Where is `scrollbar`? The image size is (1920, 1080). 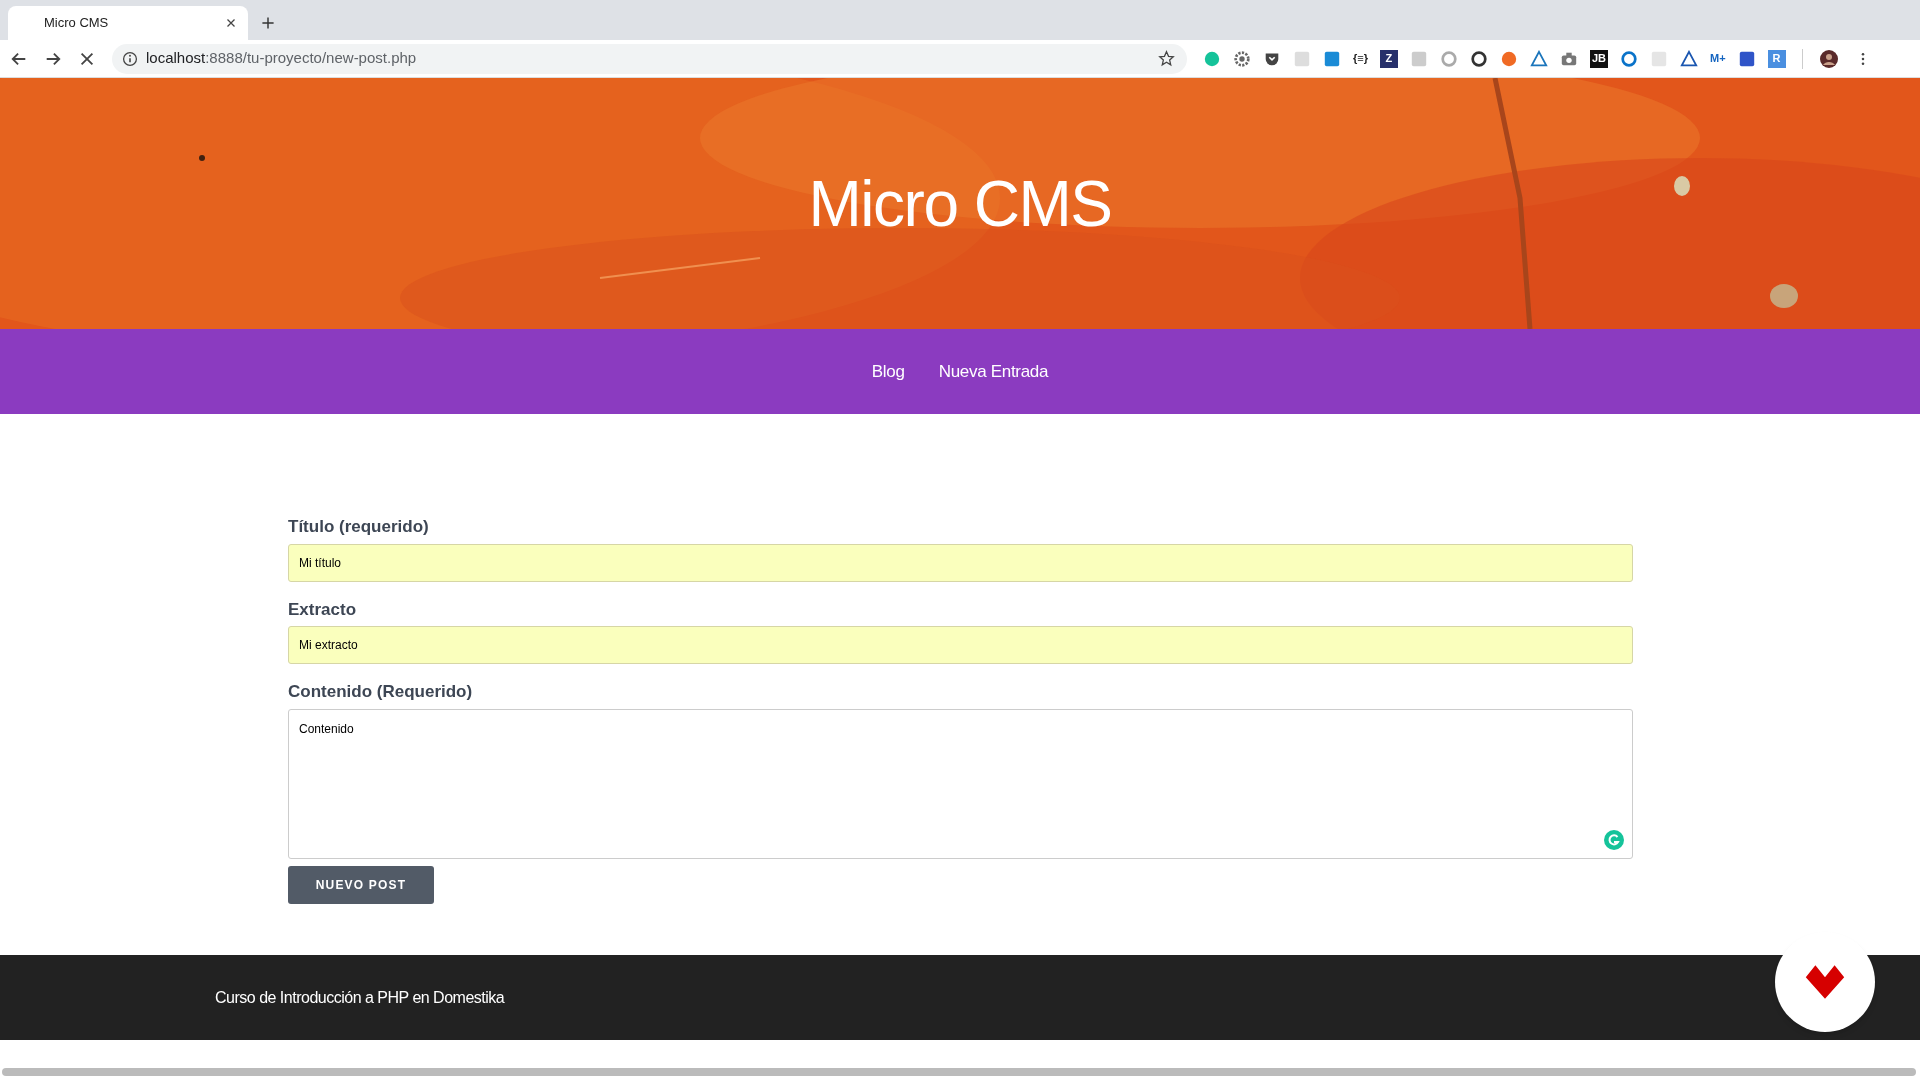
scrollbar is located at coordinates (959, 1072).